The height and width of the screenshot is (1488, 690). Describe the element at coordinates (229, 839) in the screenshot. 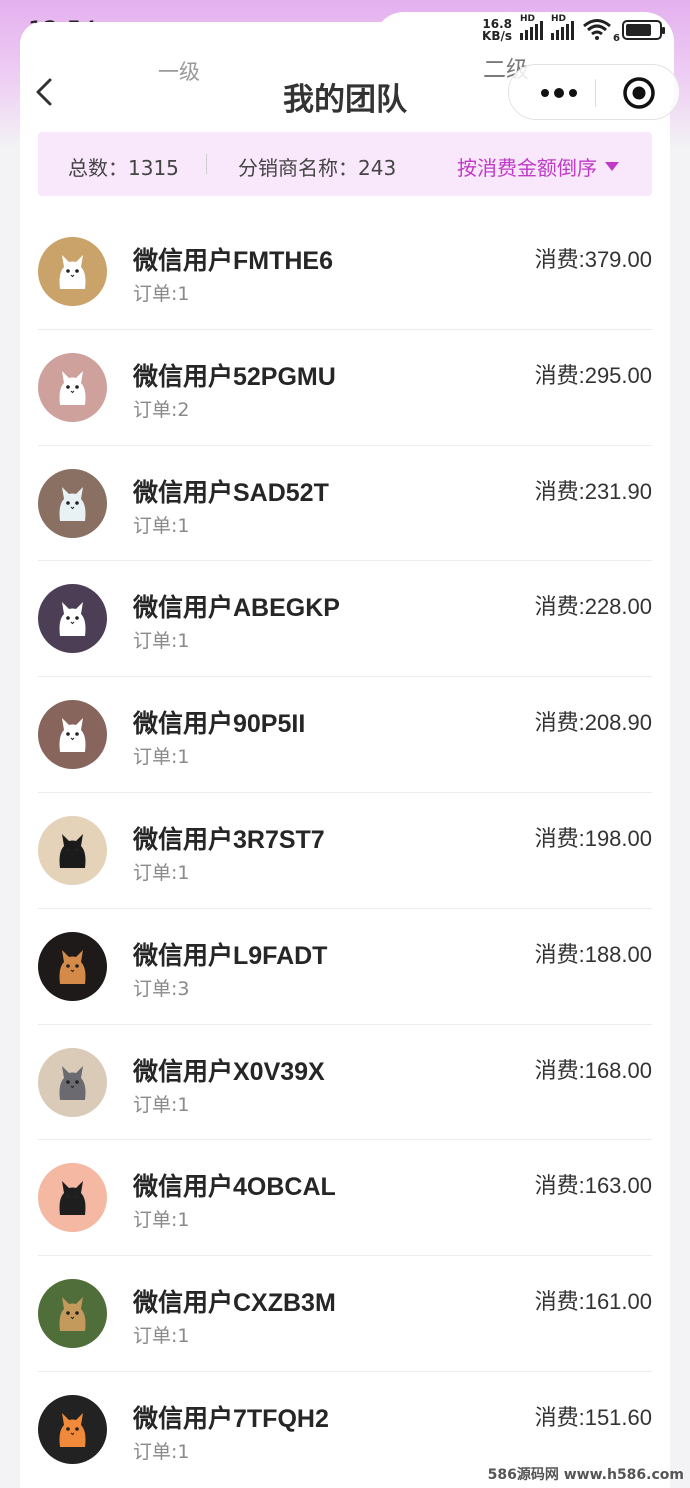

I see `member-name: 微信用户3R7ST7` at that location.